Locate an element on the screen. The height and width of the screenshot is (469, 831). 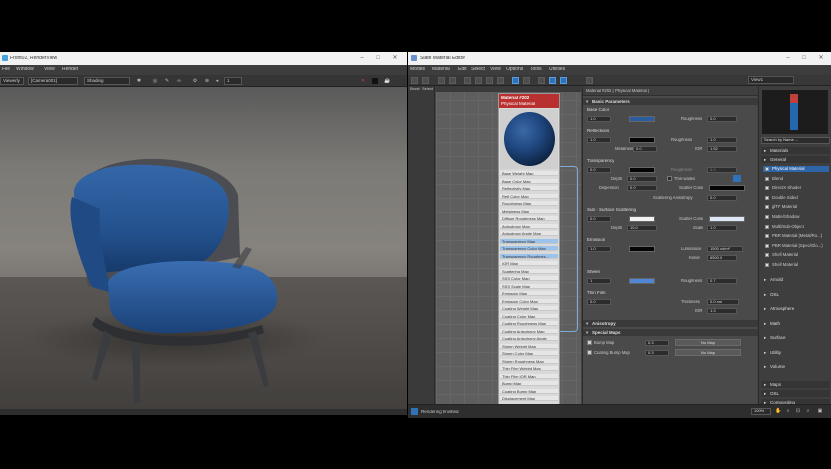
node-slot: Sheen Roughness Map is located at coordinates (529, 361).